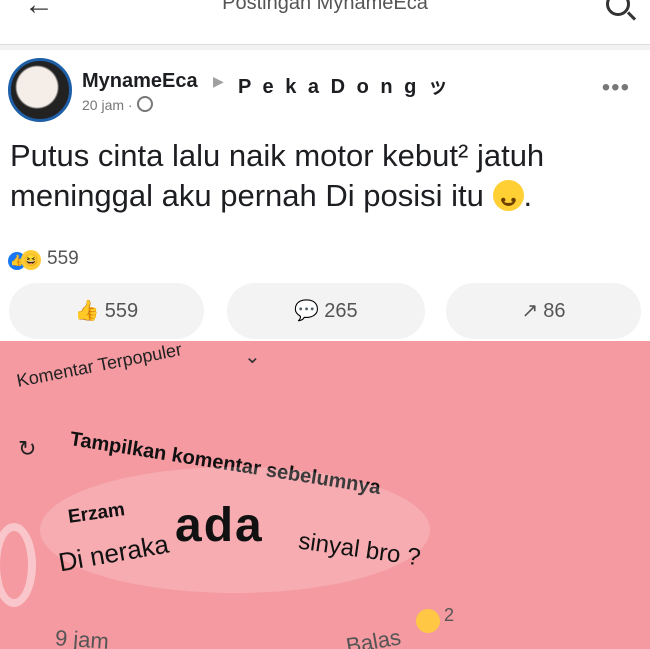 Image resolution: width=650 pixels, height=649 pixels. What do you see at coordinates (307, 311) in the screenshot?
I see `comment-icon: 💬` at bounding box center [307, 311].